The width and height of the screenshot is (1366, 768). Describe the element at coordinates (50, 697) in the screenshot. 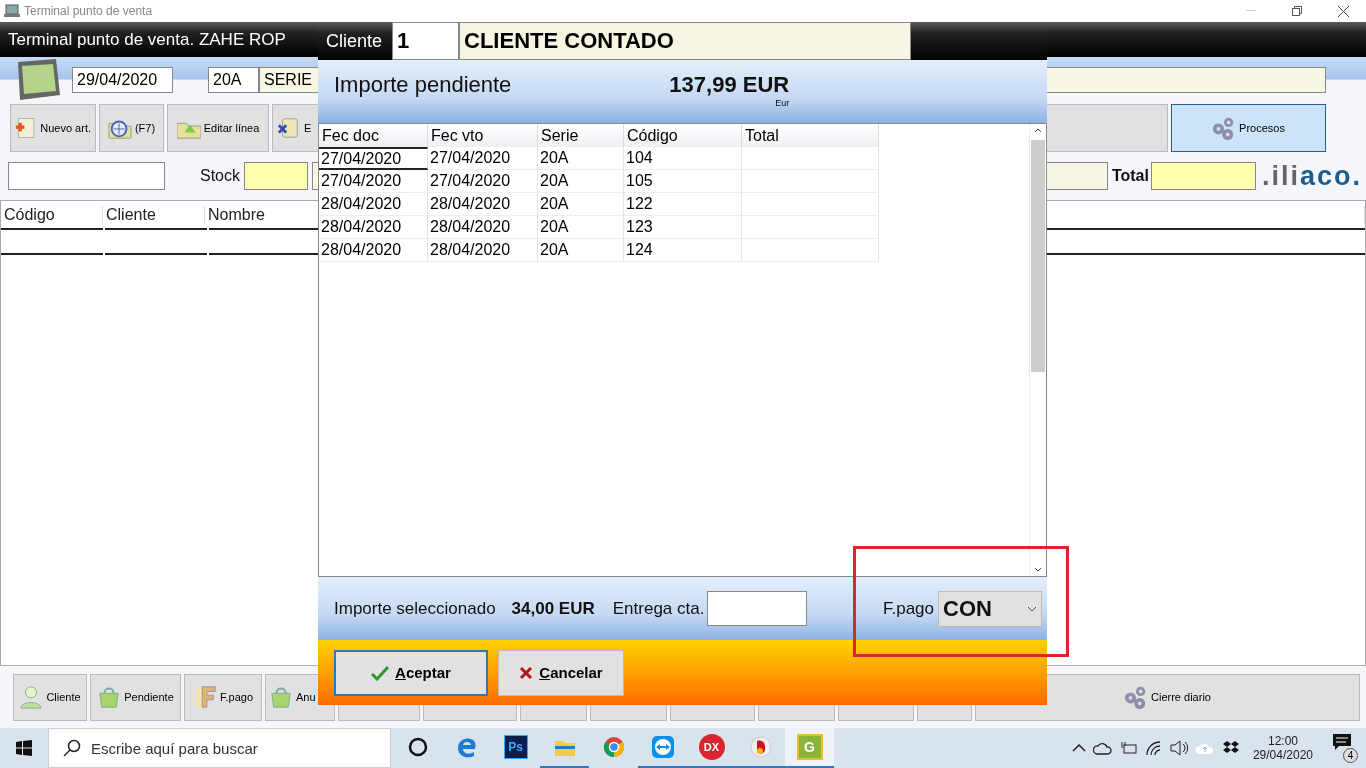

I see `bottom-button: Cliente` at that location.